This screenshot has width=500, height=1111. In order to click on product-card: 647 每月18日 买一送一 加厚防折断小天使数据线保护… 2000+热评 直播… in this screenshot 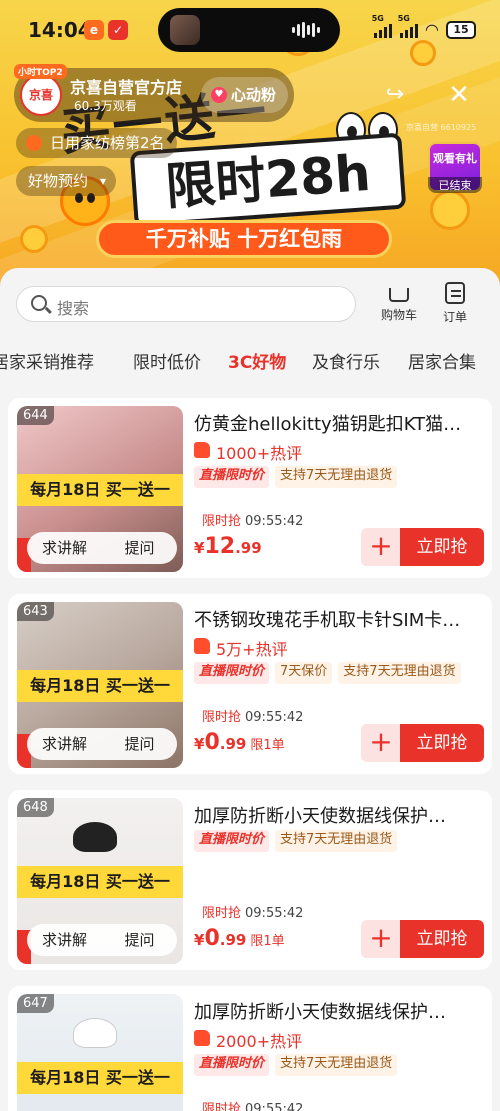, I will do `click(250, 1048)`.